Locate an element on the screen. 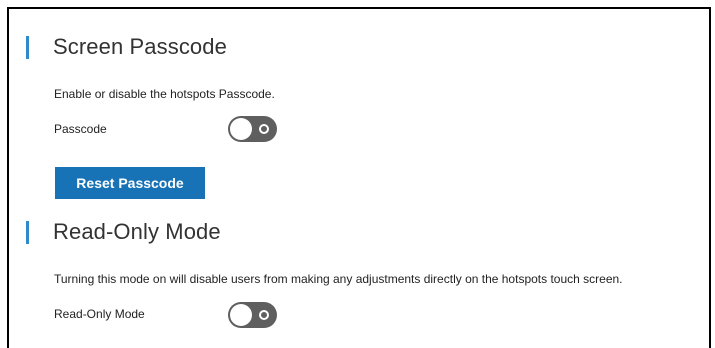  read-only-mode-title: Read-Only Mode is located at coordinates (137, 231).